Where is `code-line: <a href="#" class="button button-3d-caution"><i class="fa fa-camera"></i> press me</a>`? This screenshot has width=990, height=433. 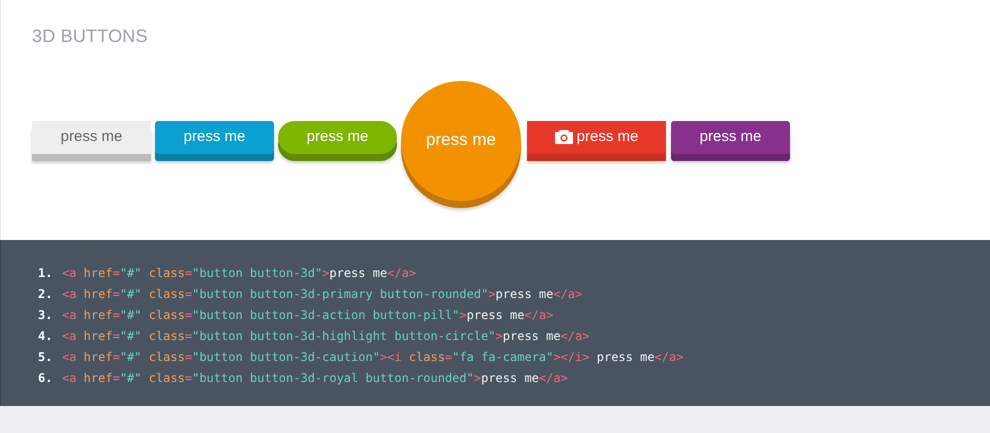
code-line: <a href="#" class="button button-3d-caution"><i class="fa fa-camera"></i> press me</a> is located at coordinates (373, 357).